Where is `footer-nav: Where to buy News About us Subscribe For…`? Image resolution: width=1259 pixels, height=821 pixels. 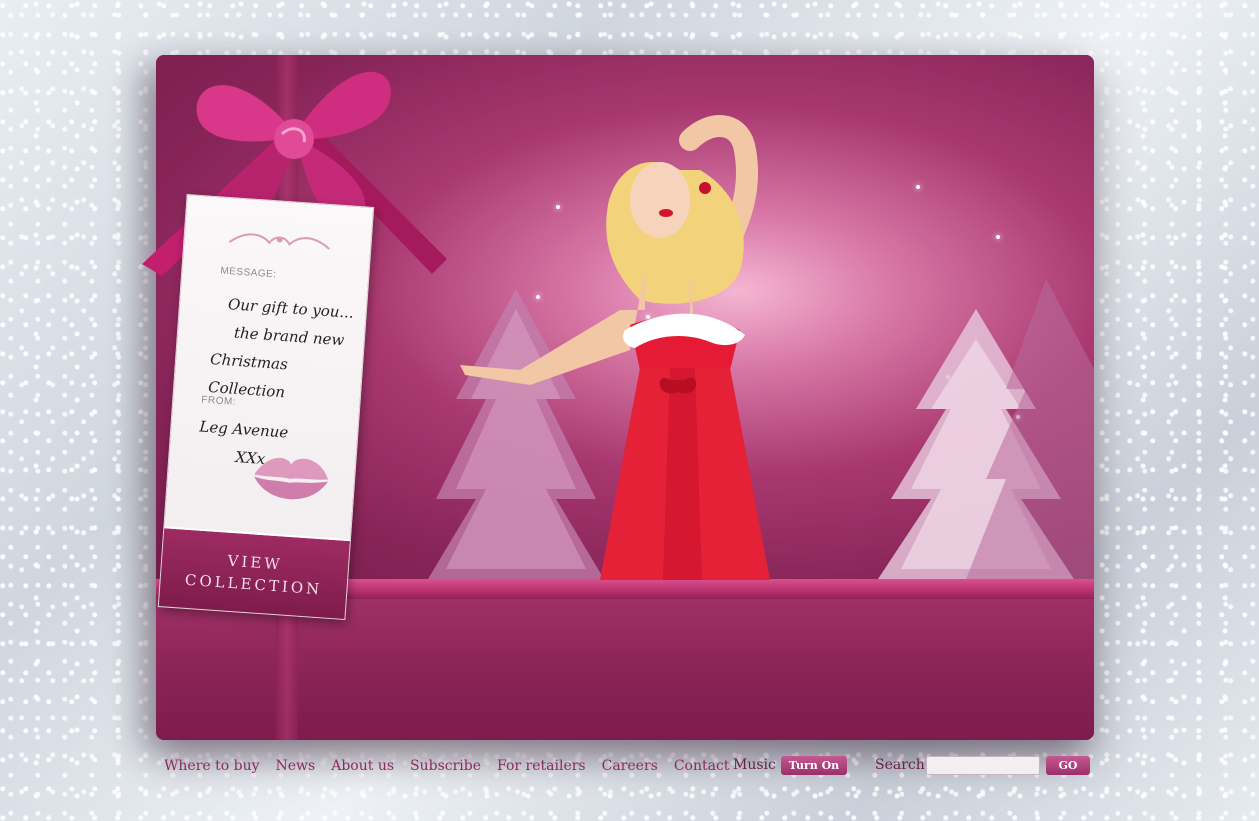
footer-nav: Where to buy News About us Subscribe For… is located at coordinates (454, 766).